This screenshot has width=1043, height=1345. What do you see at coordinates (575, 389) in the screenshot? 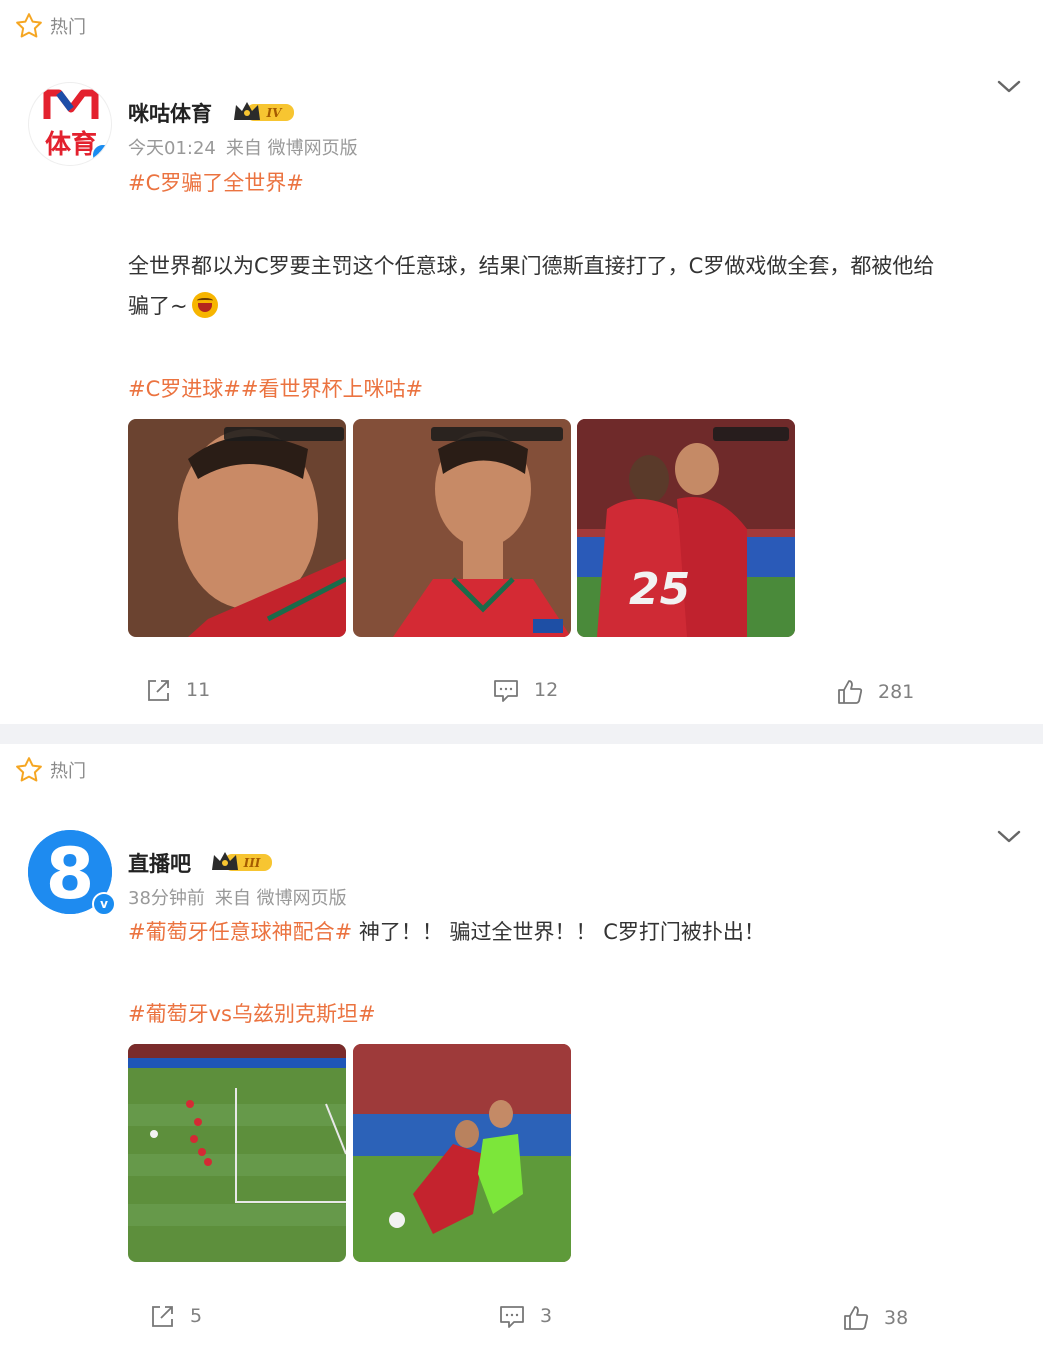
I see `post-topic-foot: #C罗进球##看世界杯上咪咕#` at bounding box center [575, 389].